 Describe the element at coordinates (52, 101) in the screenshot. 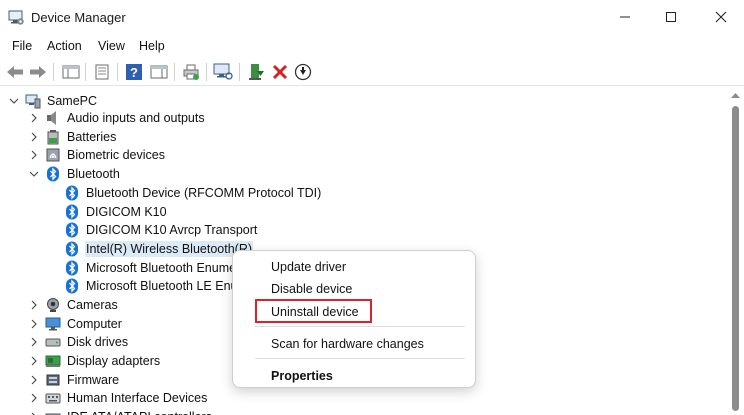

I see `tree-root: SamePC` at that location.